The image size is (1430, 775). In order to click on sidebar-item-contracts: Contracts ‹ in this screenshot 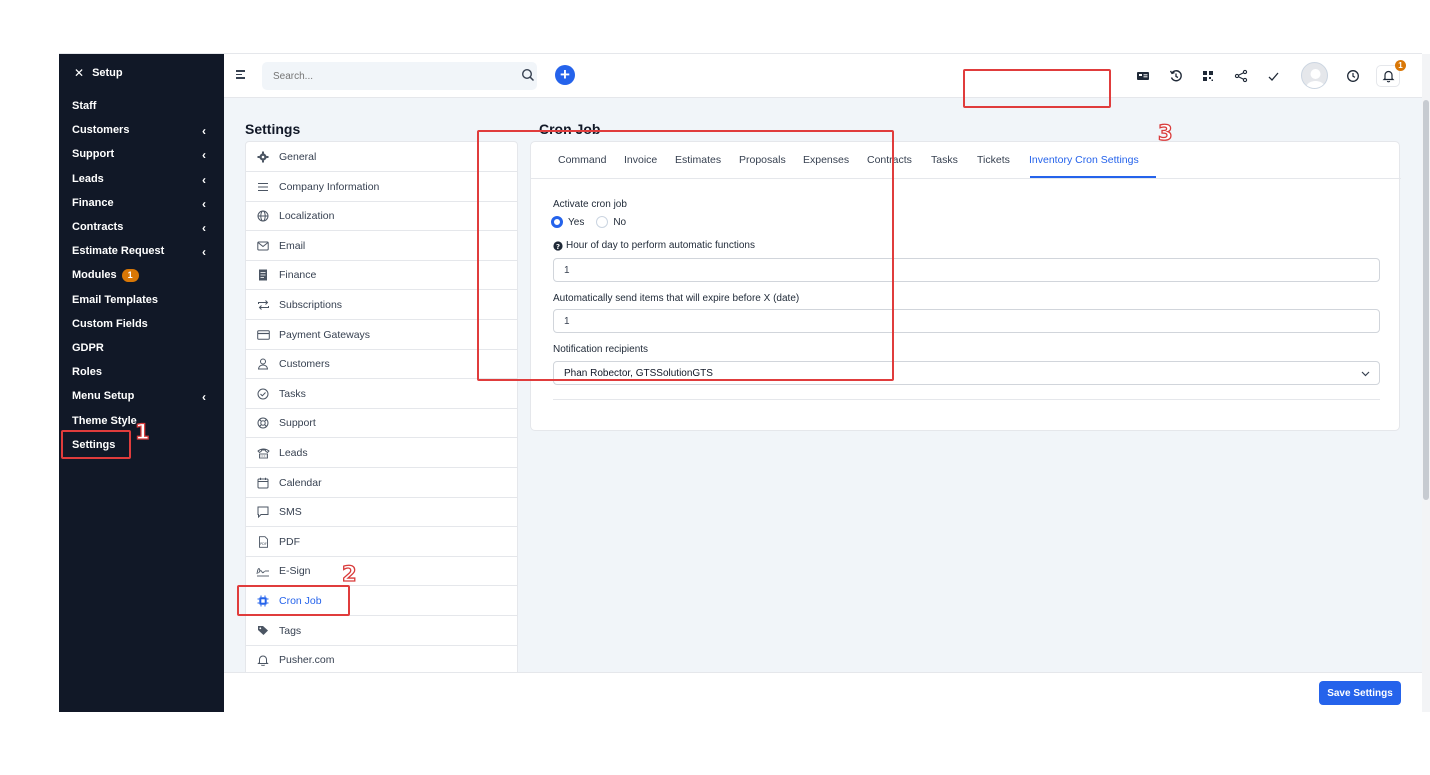, I will do `click(141, 227)`.